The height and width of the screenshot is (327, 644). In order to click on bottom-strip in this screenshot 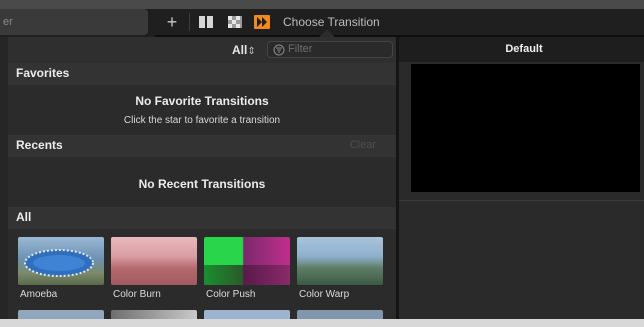, I will do `click(322, 323)`.